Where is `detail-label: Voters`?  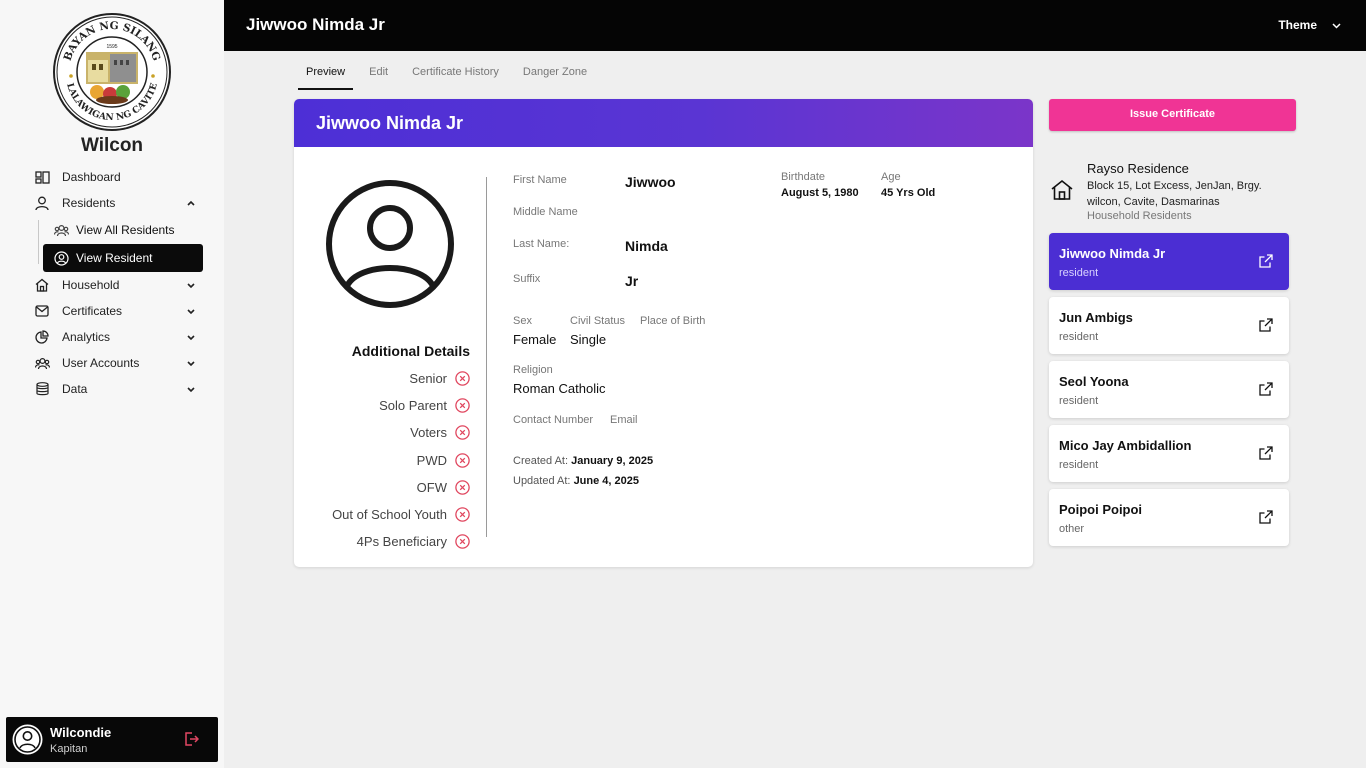
detail-label: Voters is located at coordinates (428, 433).